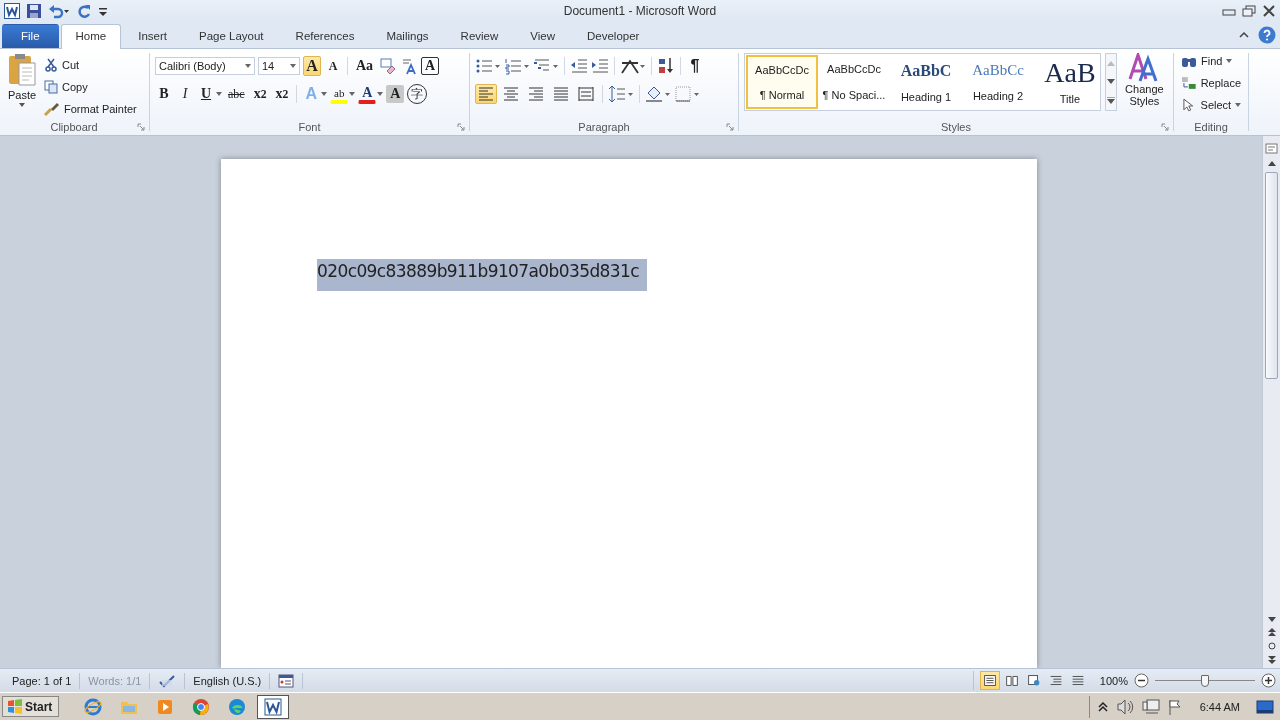  Describe the element at coordinates (1271, 660) in the screenshot. I see `next-page-icon` at that location.